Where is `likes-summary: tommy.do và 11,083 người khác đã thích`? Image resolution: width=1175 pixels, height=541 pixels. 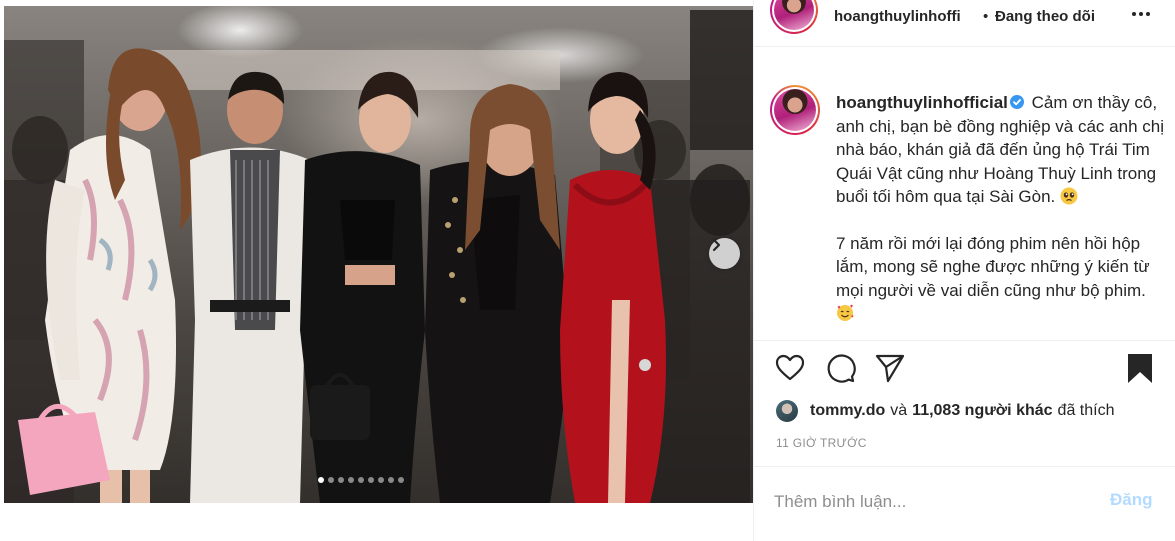 likes-summary: tommy.do và 11,083 người khác đã thích is located at coordinates (947, 411).